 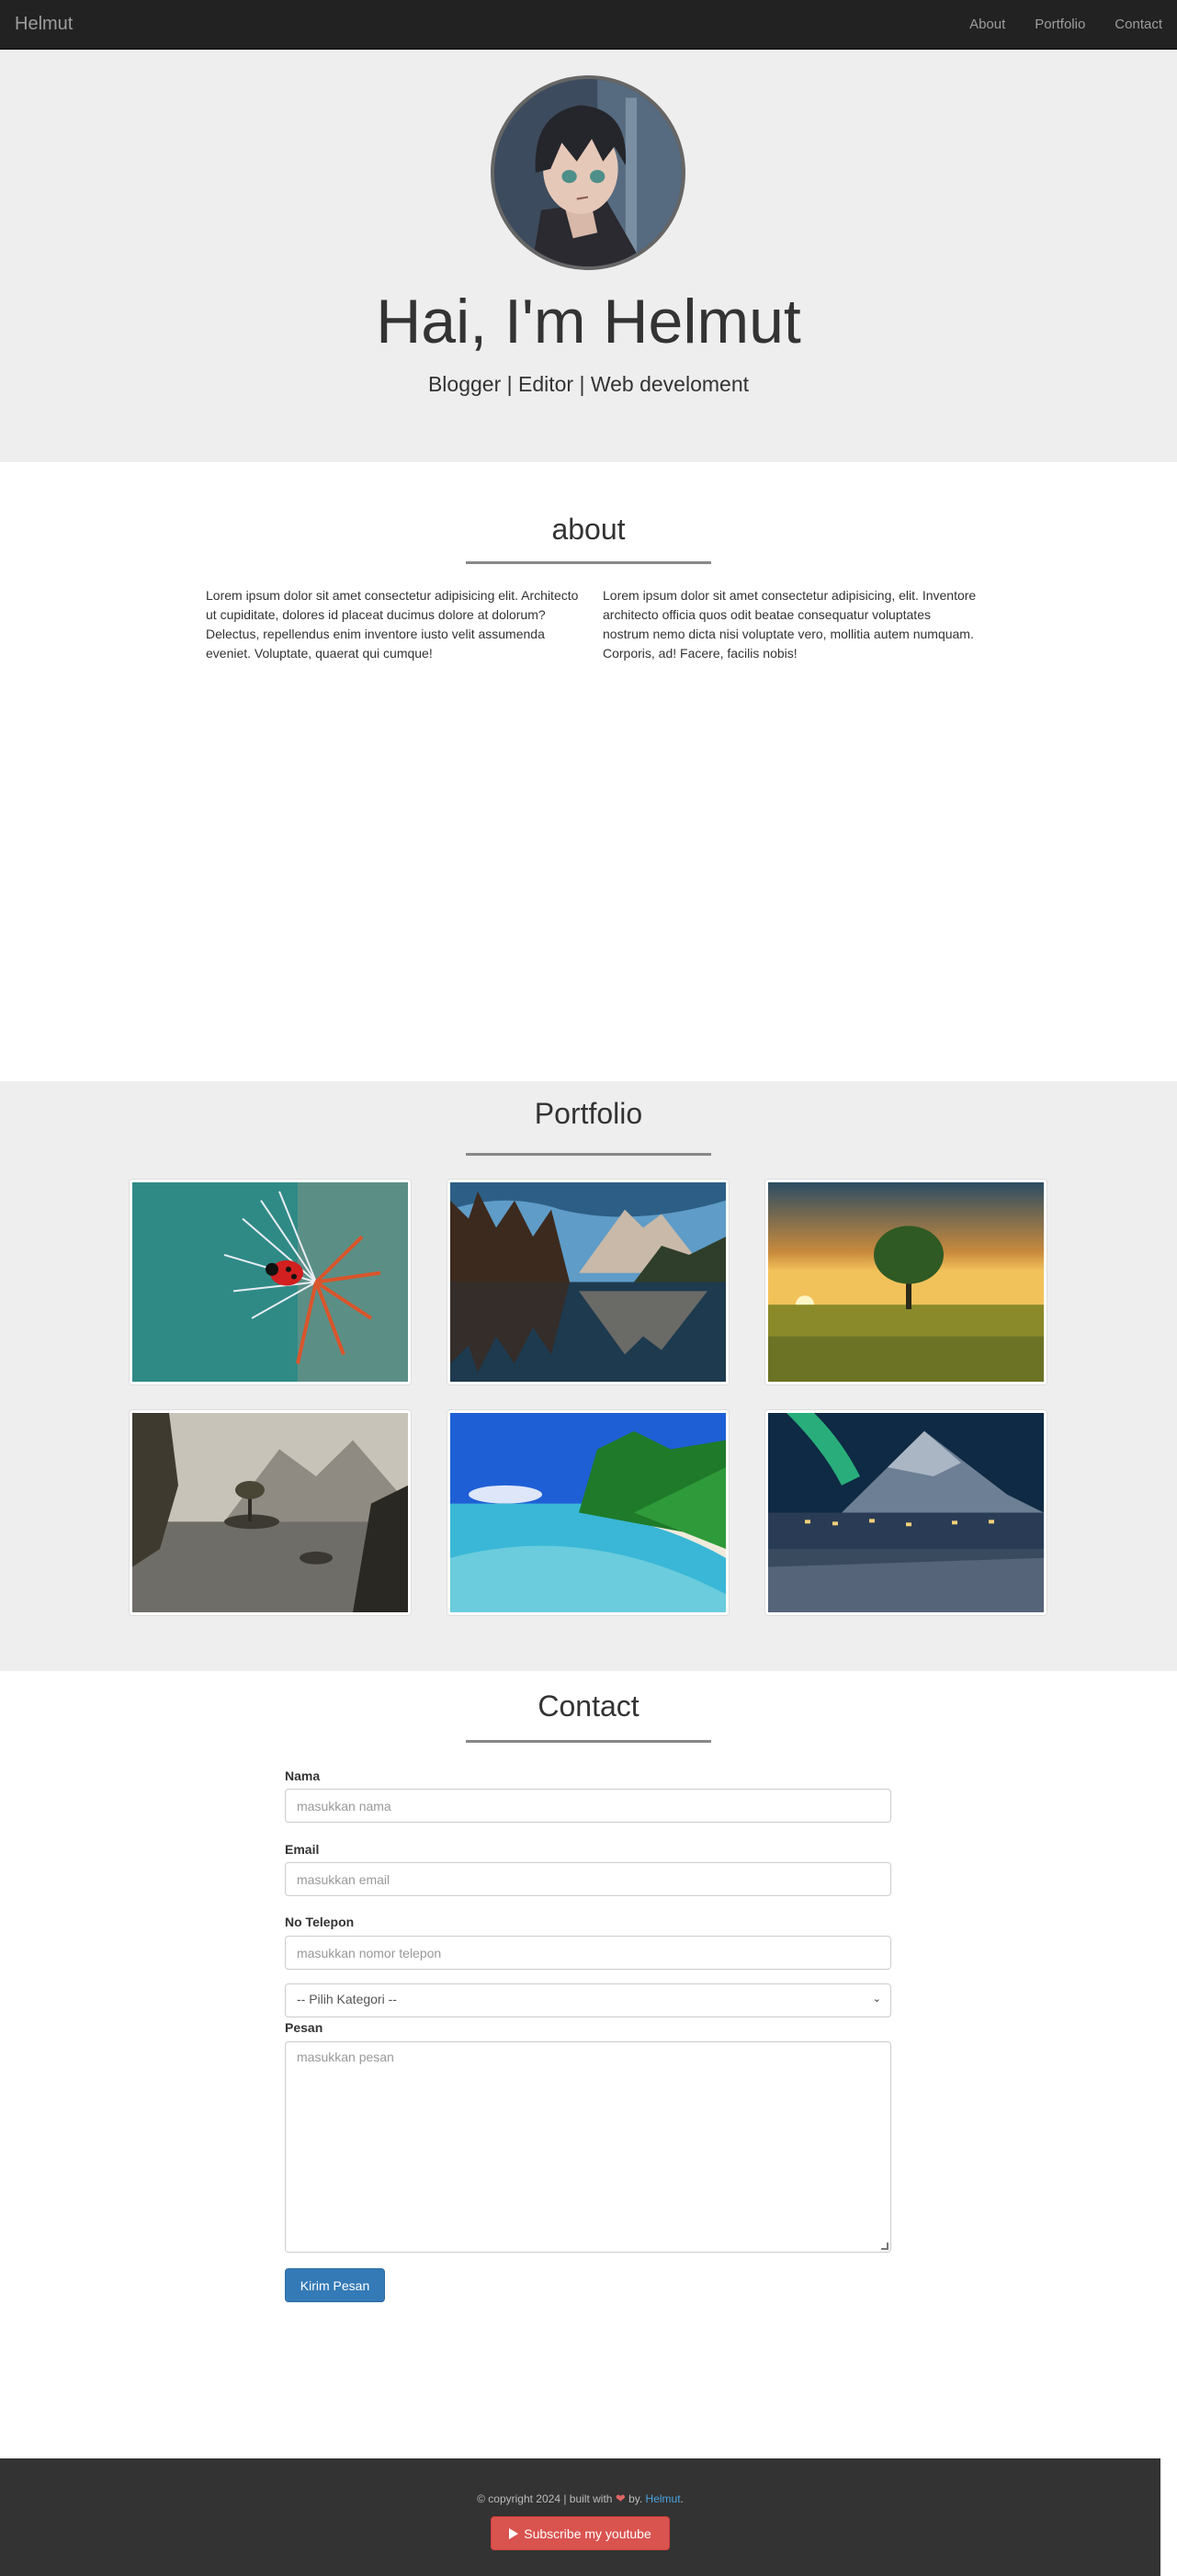 I want to click on about-title: about, so click(x=588, y=529).